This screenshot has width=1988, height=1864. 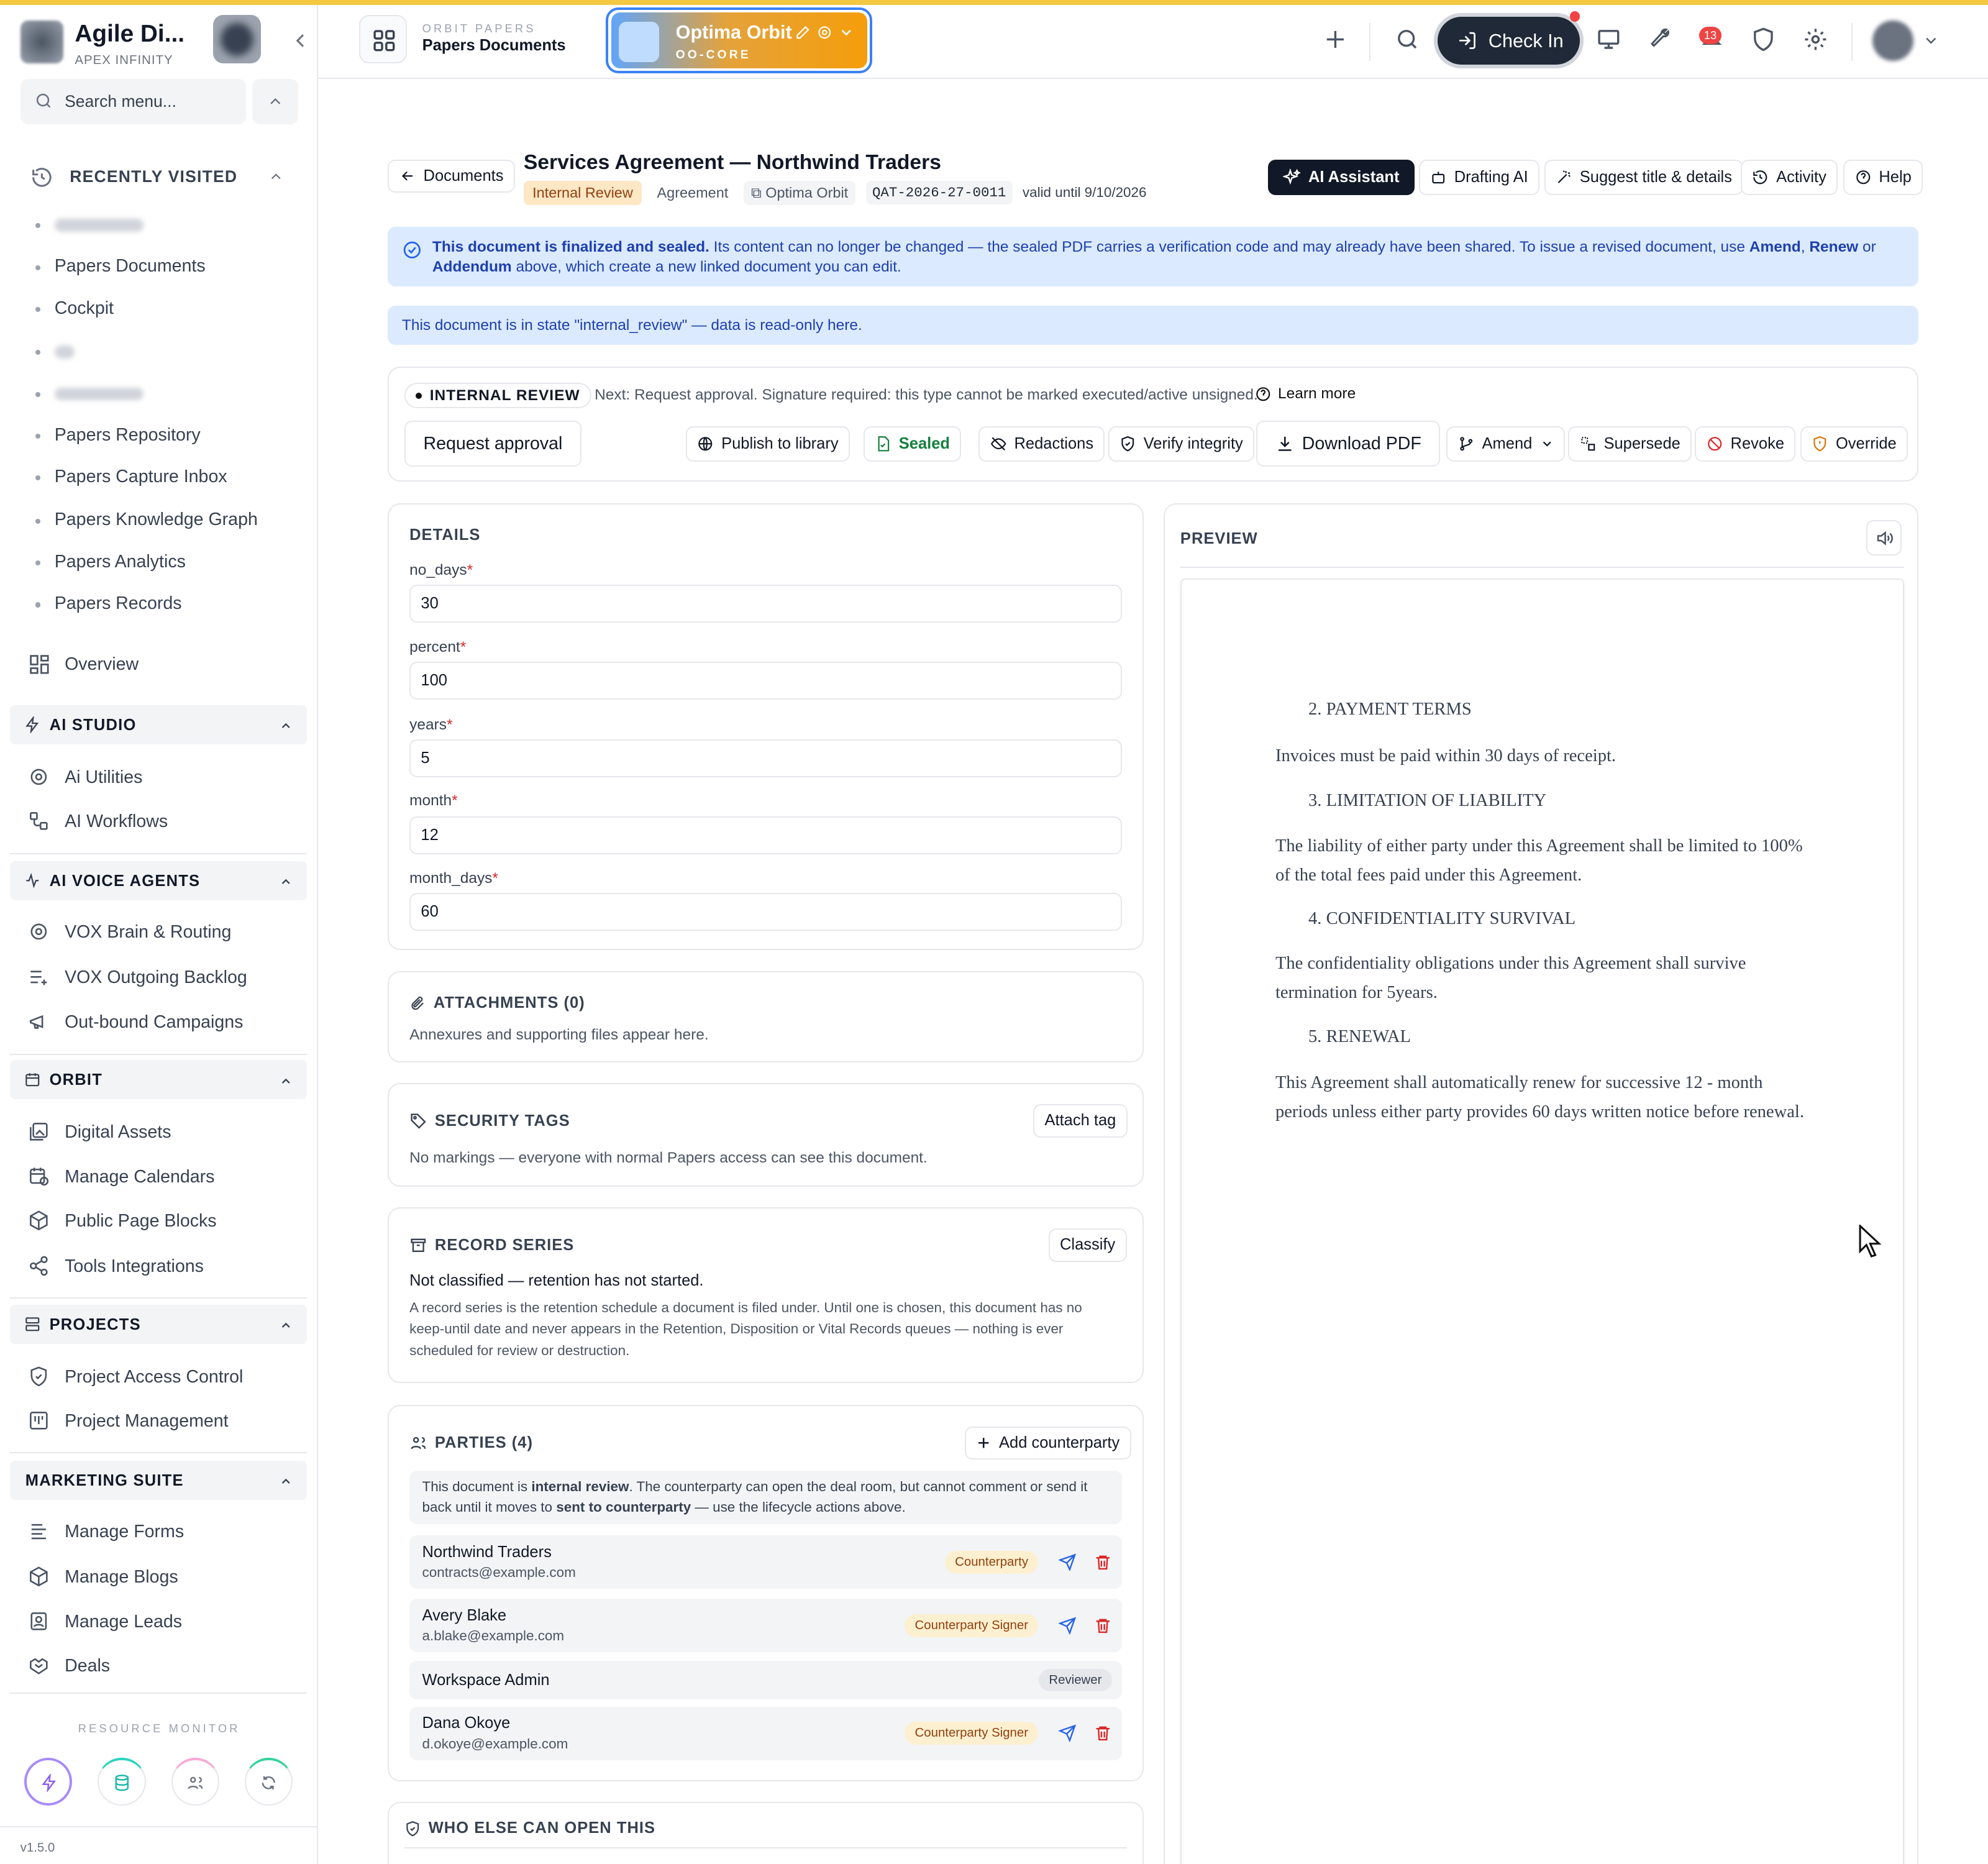 What do you see at coordinates (166, 1421) in the screenshot?
I see `sidebar-item-project-management: Project Management` at bounding box center [166, 1421].